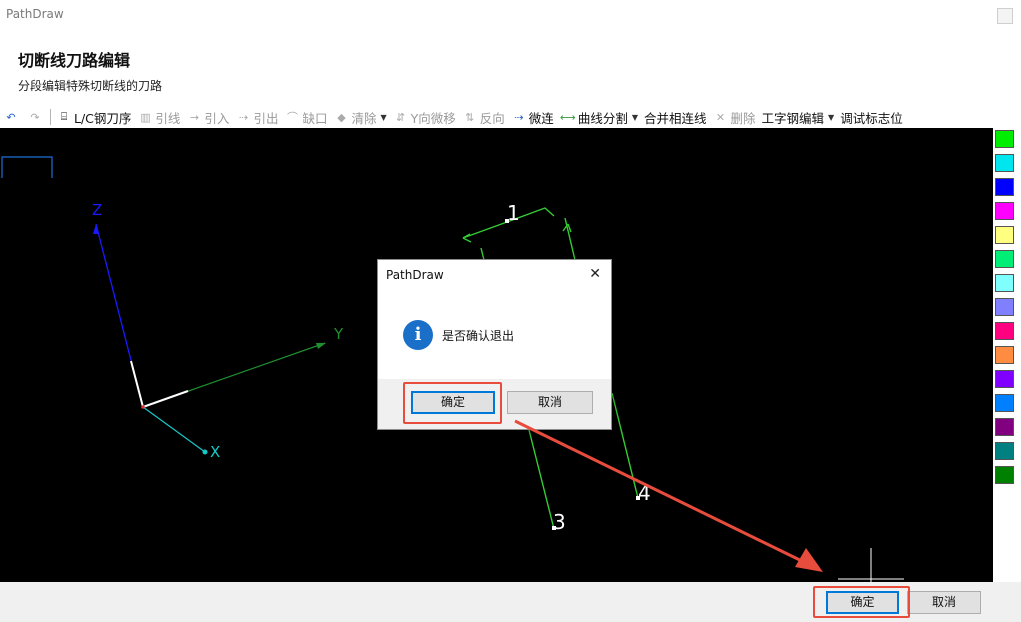 The height and width of the screenshot is (622, 1021). What do you see at coordinates (401, 117) in the screenshot?
I see `y-nudge-icon: ⇵` at bounding box center [401, 117].